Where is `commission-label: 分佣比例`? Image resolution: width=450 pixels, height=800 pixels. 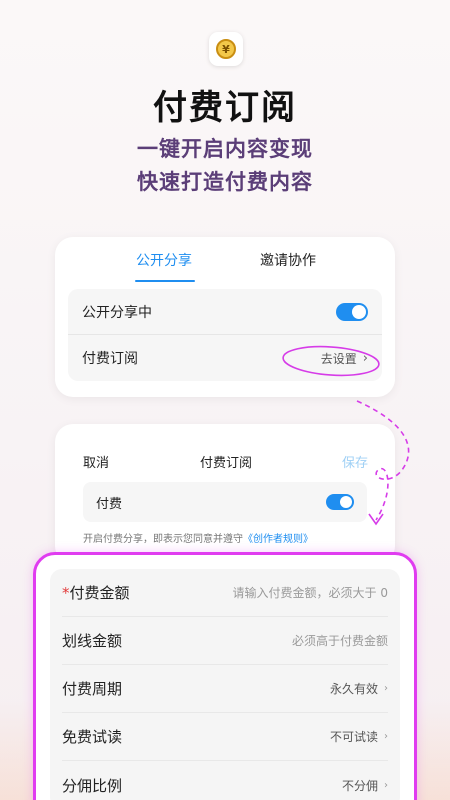
commission-label: 分佣比例 is located at coordinates (92, 785).